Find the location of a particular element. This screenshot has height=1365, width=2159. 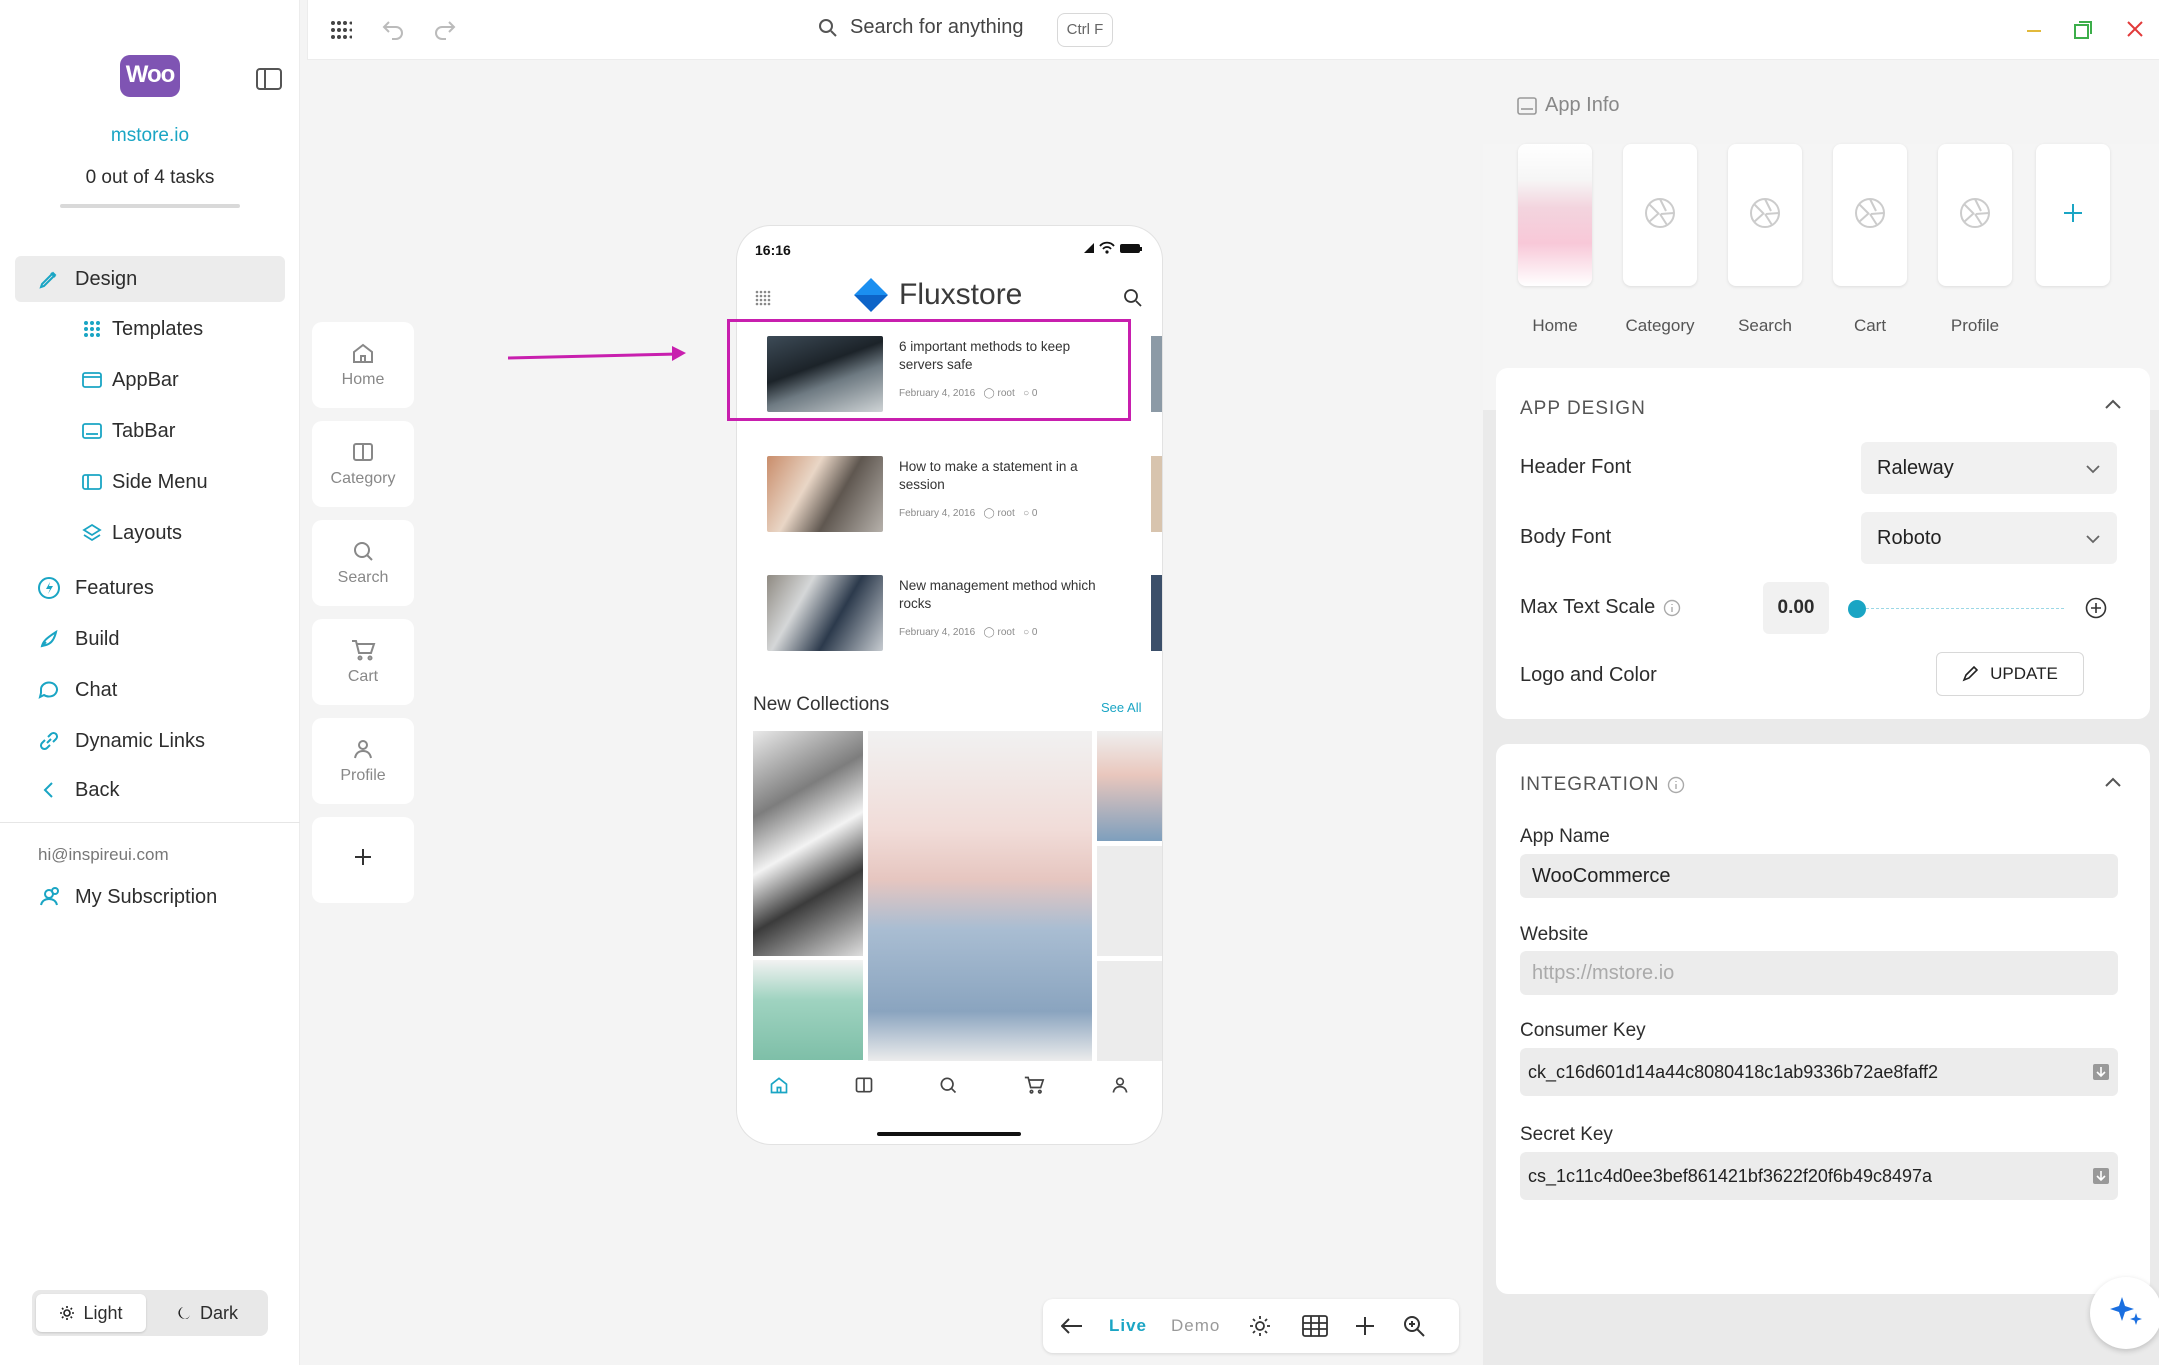

book-icon is located at coordinates (864, 1085).